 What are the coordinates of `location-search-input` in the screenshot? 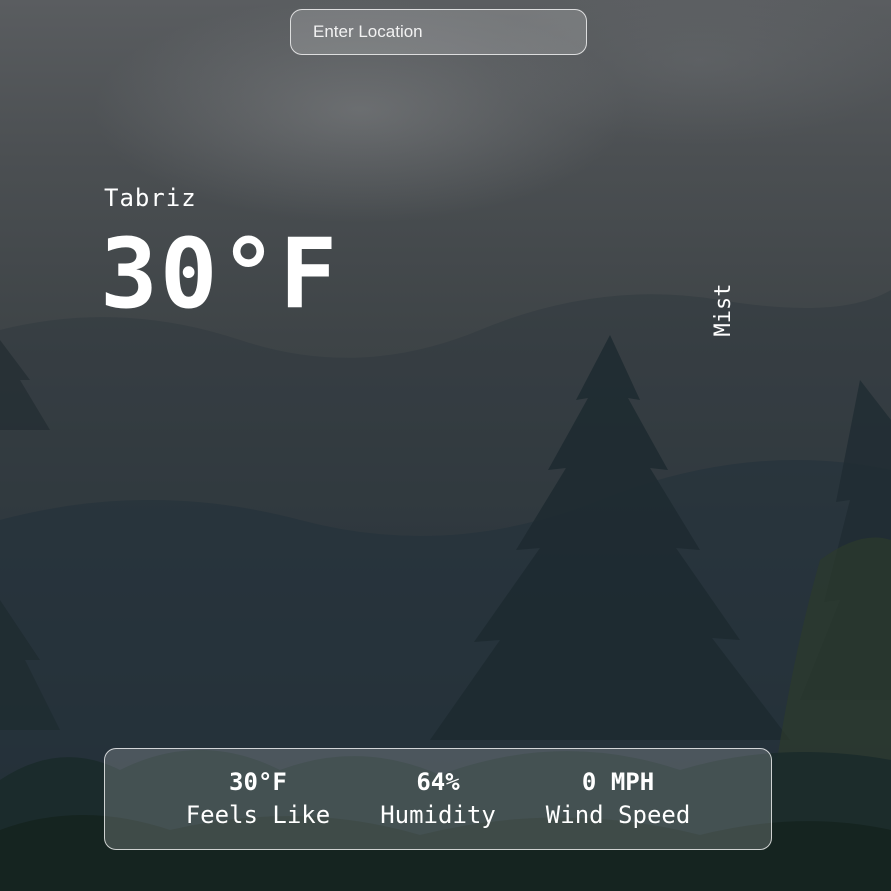 It's located at (438, 32).